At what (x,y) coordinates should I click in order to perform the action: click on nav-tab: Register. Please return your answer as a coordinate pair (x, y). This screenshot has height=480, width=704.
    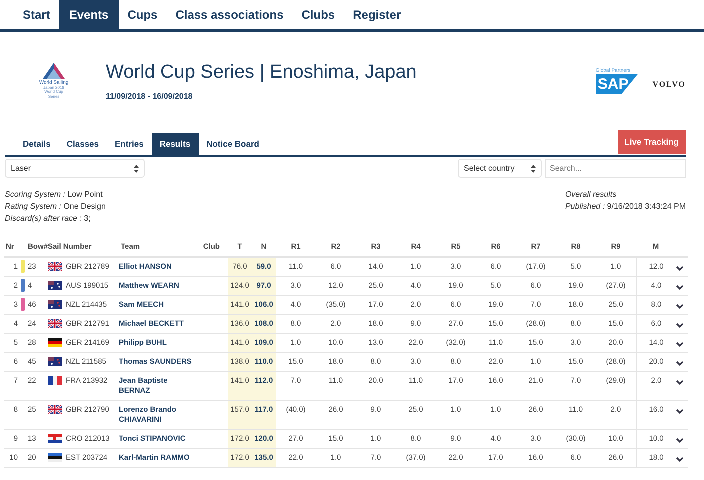
    Looking at the image, I should click on (377, 14).